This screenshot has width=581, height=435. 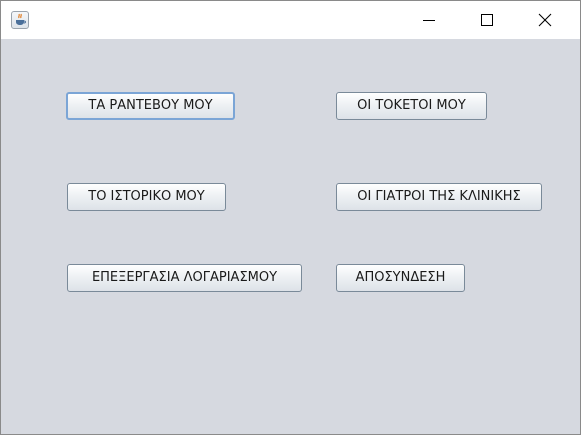 What do you see at coordinates (411, 106) in the screenshot?
I see `my-births-button: ΟΙ ΤΟΚΕΤΟΙ ΜΟΥ` at bounding box center [411, 106].